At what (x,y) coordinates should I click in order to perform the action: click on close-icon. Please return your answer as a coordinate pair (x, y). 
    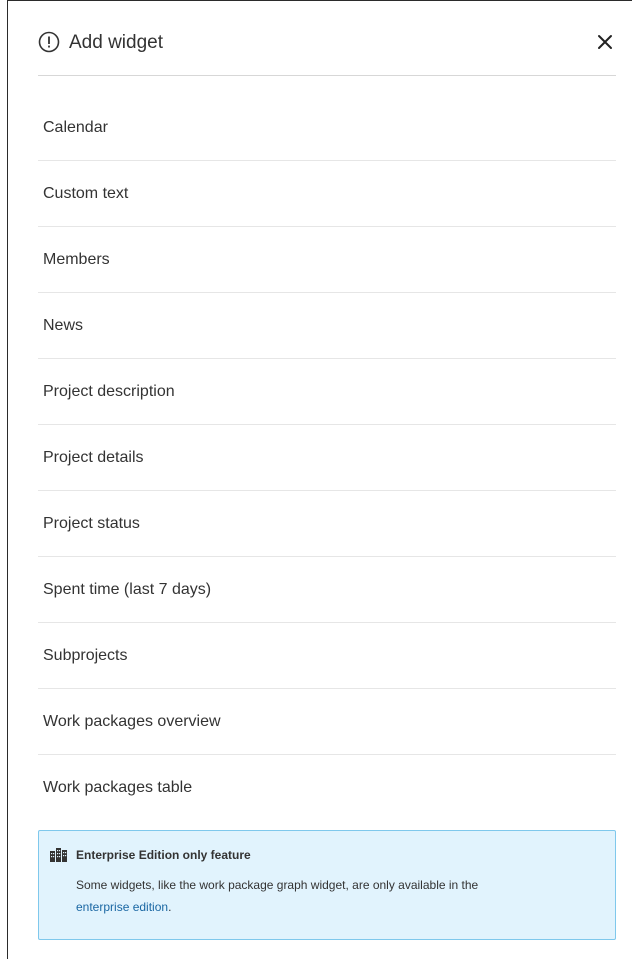
    Looking at the image, I should click on (605, 42).